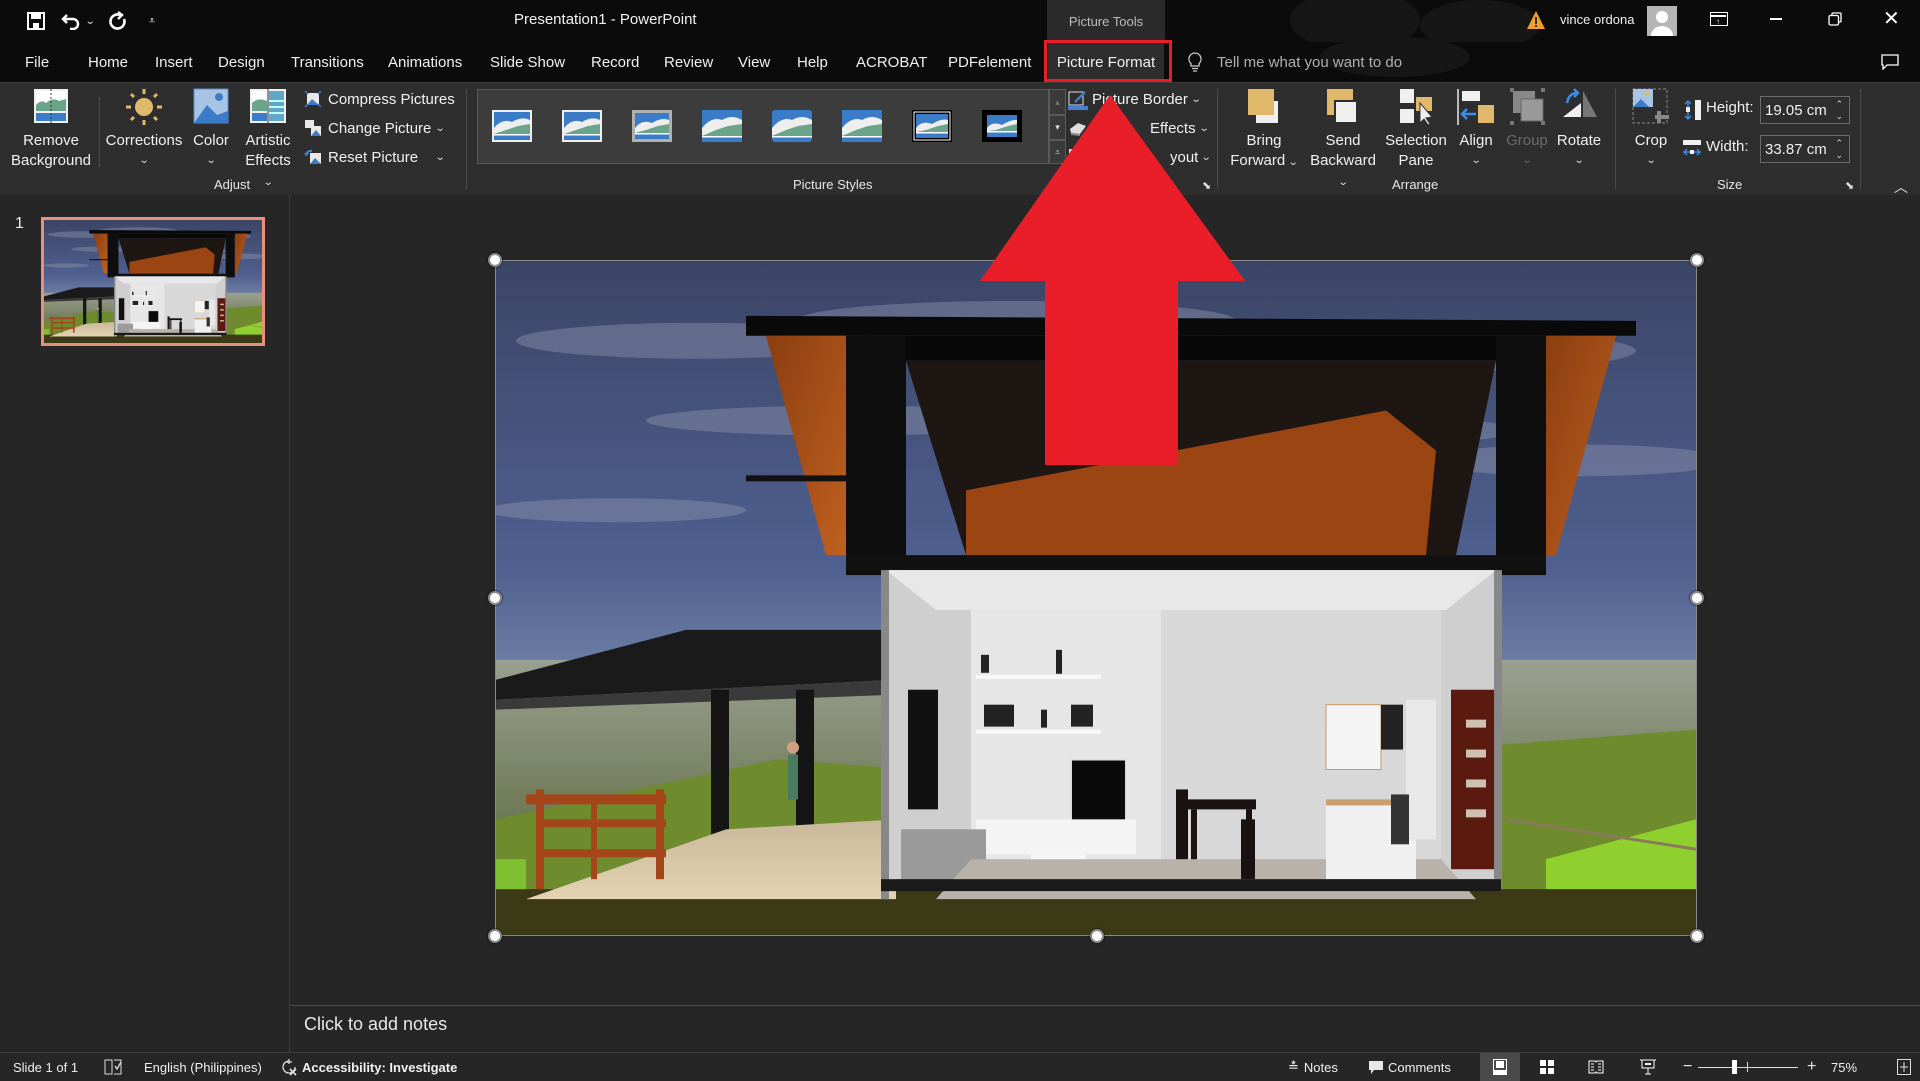 This screenshot has width=1920, height=1081. What do you see at coordinates (108, 62) in the screenshot?
I see `tab-home: Home` at bounding box center [108, 62].